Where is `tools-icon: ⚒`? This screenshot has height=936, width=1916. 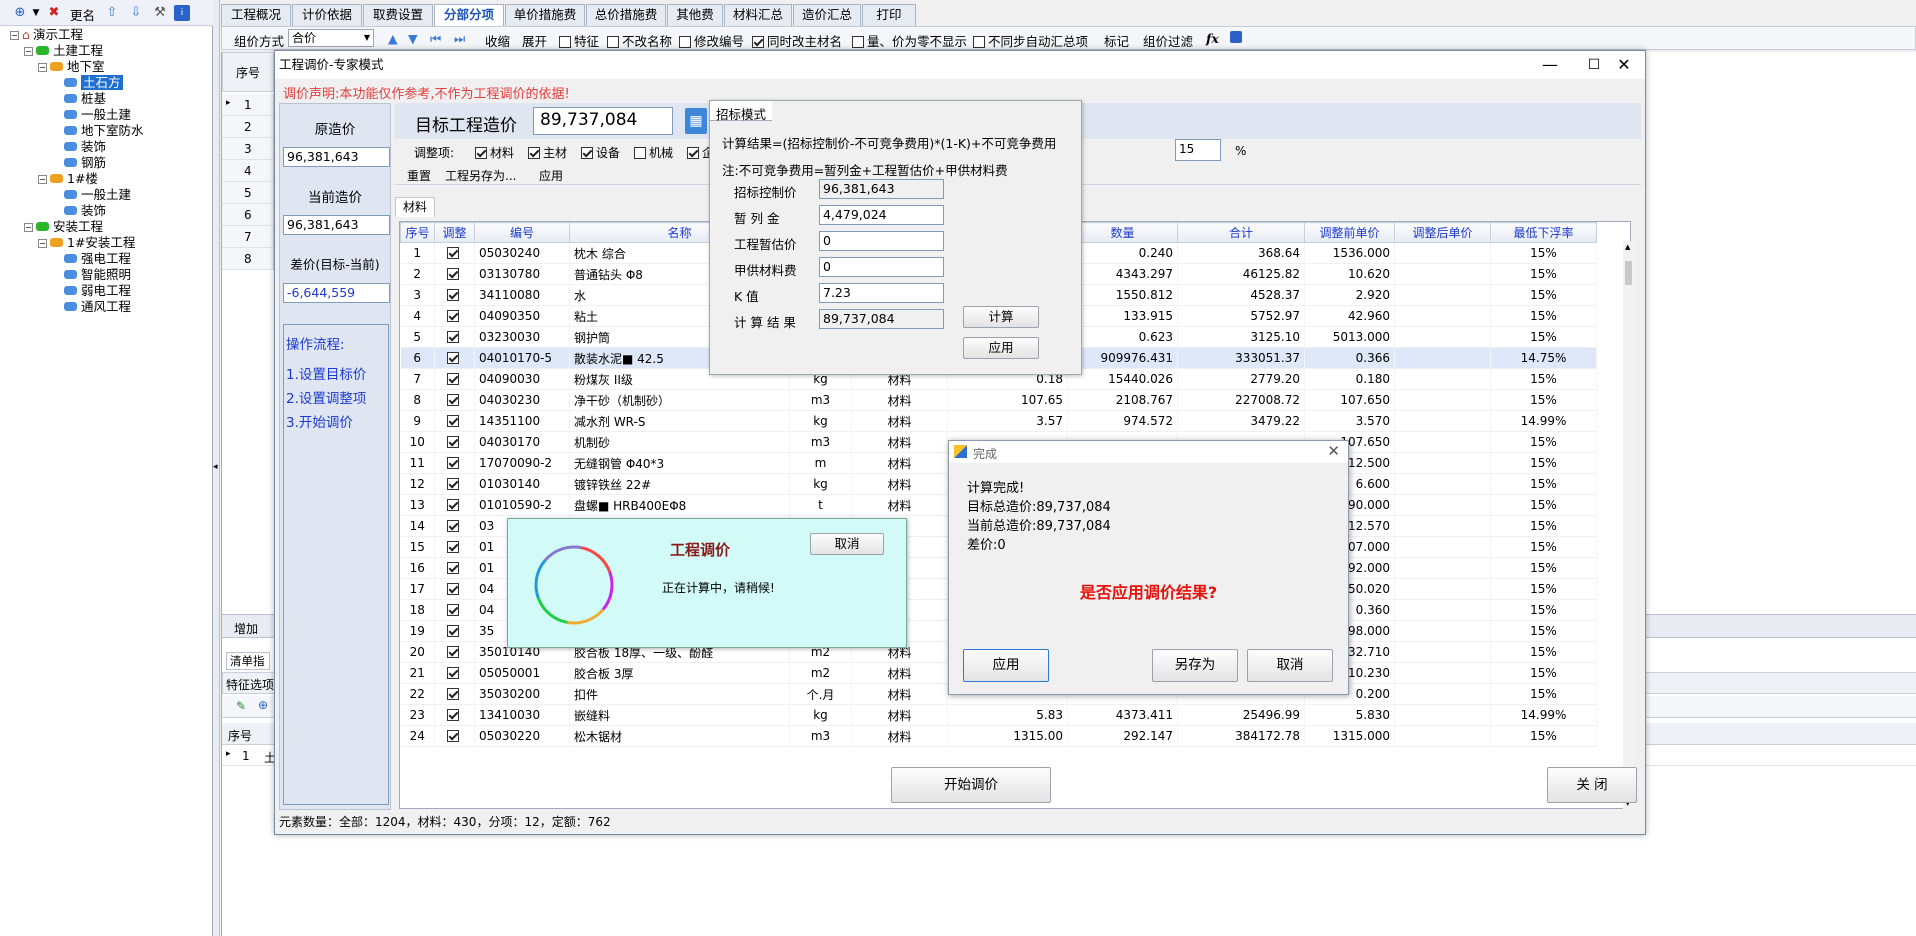 tools-icon: ⚒ is located at coordinates (160, 13).